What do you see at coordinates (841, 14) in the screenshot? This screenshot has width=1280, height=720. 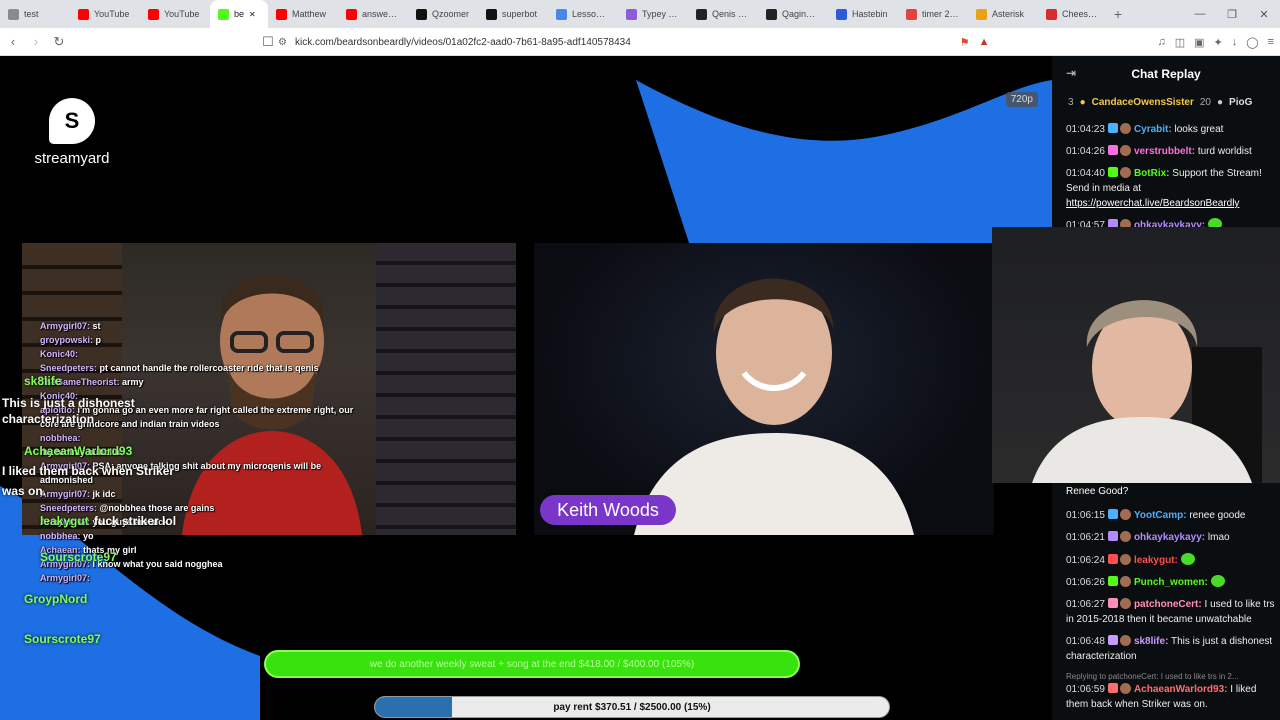 I see `hastebin-icon` at bounding box center [841, 14].